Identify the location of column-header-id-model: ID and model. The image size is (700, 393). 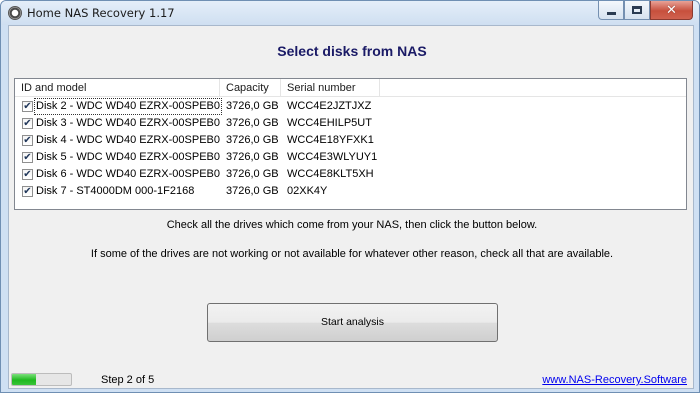
(117, 88).